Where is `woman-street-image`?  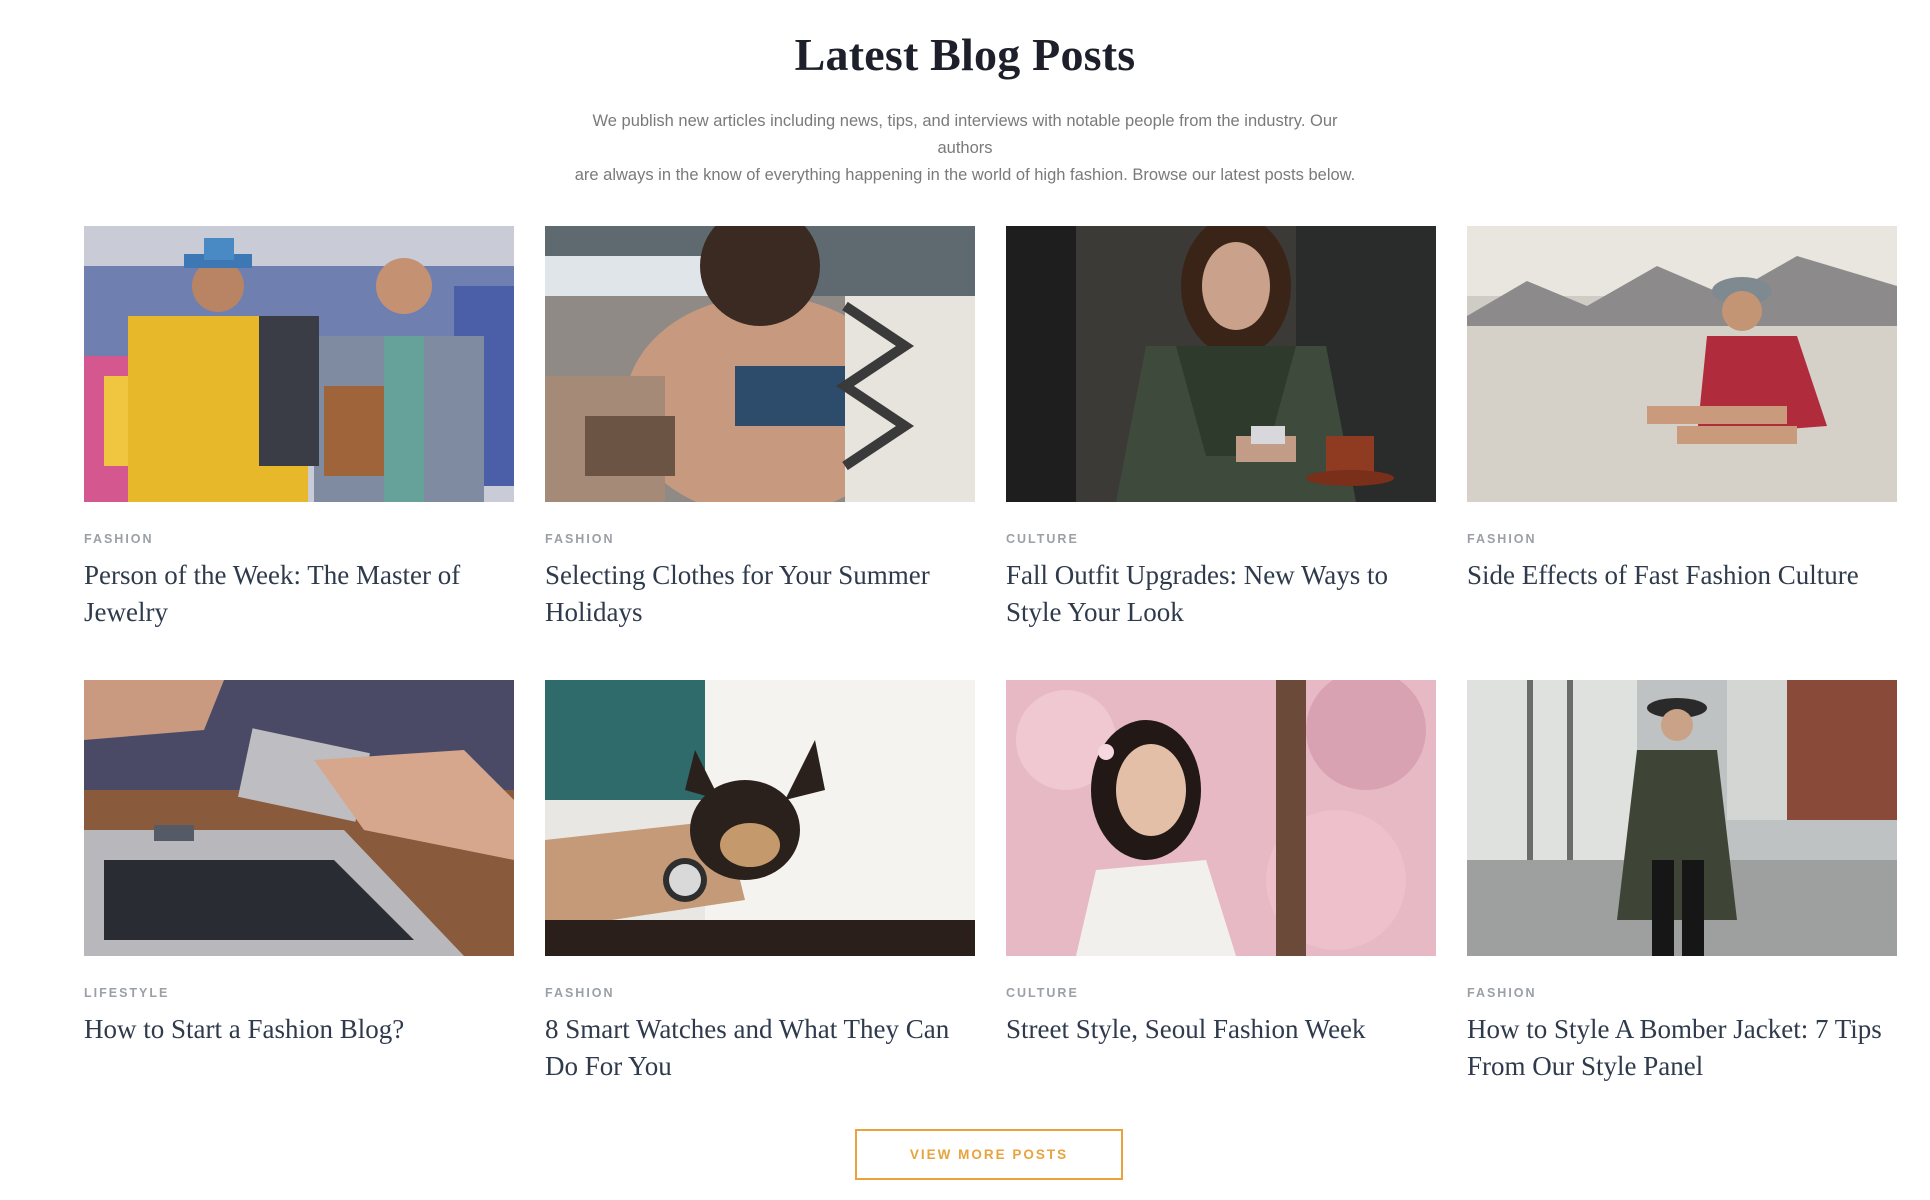
woman-street-image is located at coordinates (1682, 818).